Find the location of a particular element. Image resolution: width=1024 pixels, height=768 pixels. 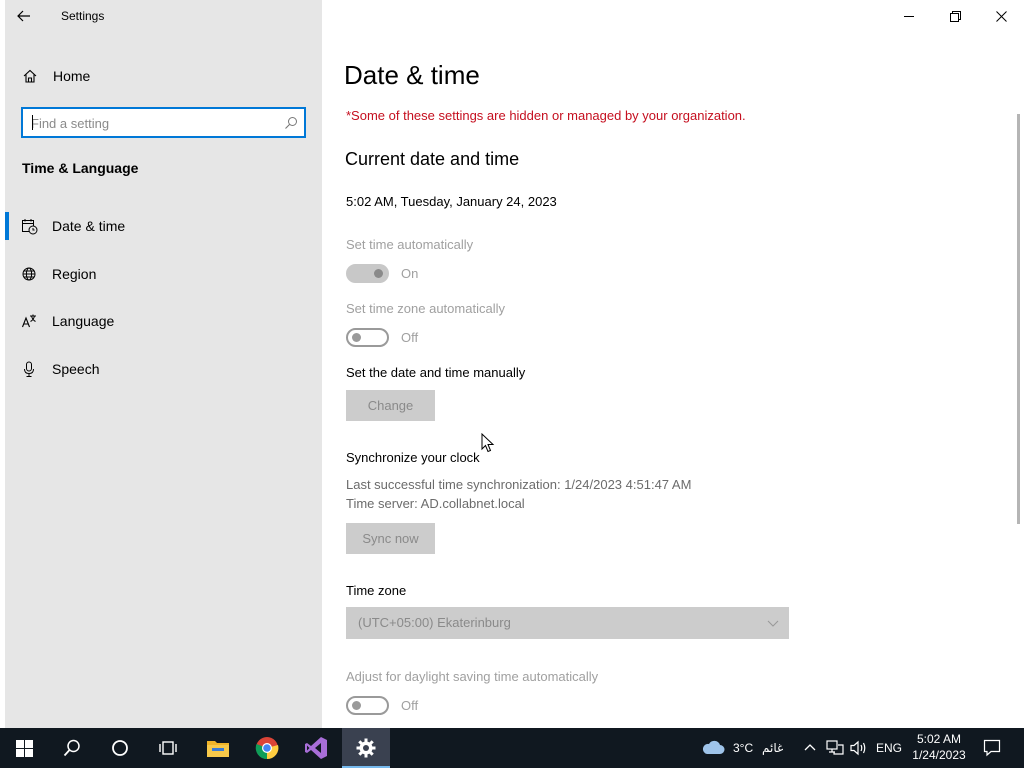

window-controls is located at coordinates (955, 16).